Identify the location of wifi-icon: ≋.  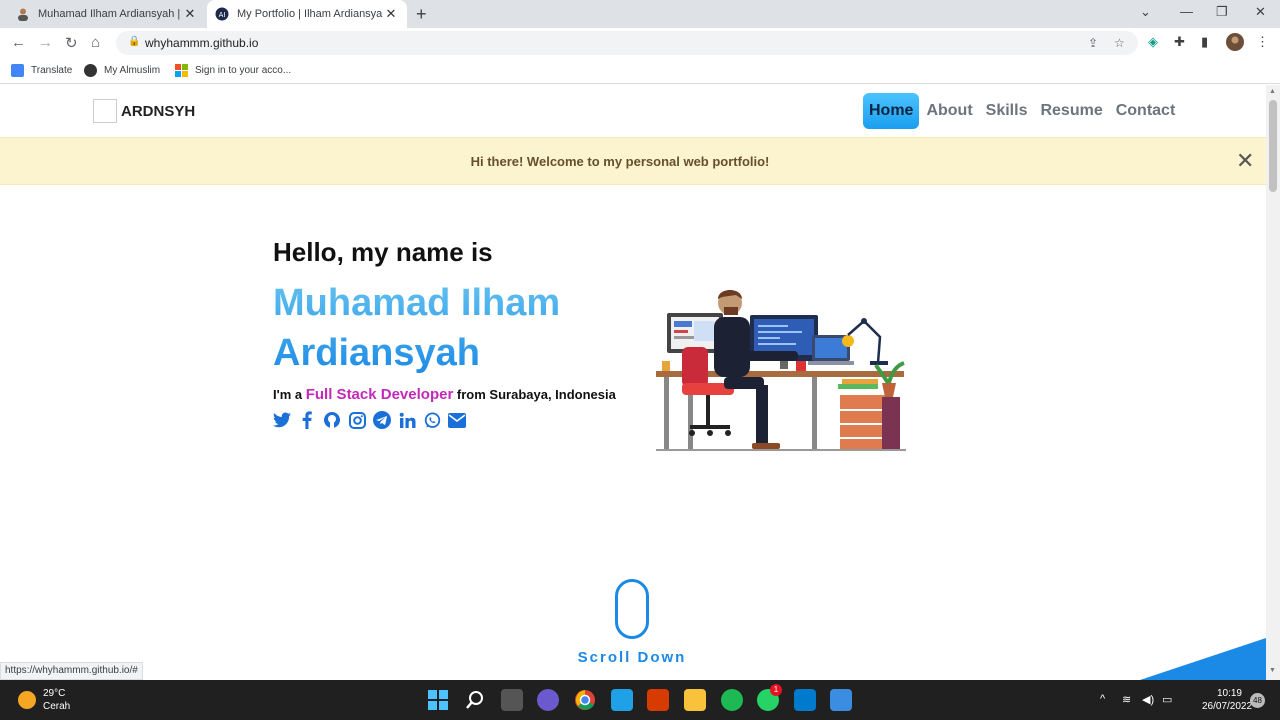
(1126, 699).